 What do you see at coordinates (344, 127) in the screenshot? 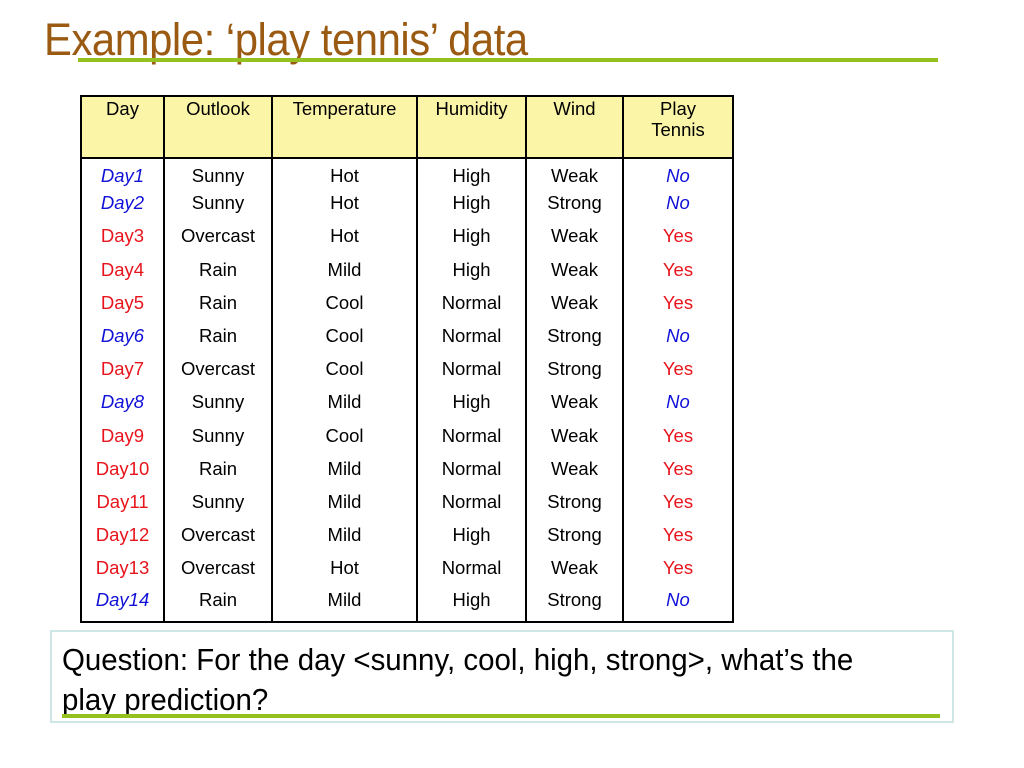
I see `header-temperature: Temperature` at bounding box center [344, 127].